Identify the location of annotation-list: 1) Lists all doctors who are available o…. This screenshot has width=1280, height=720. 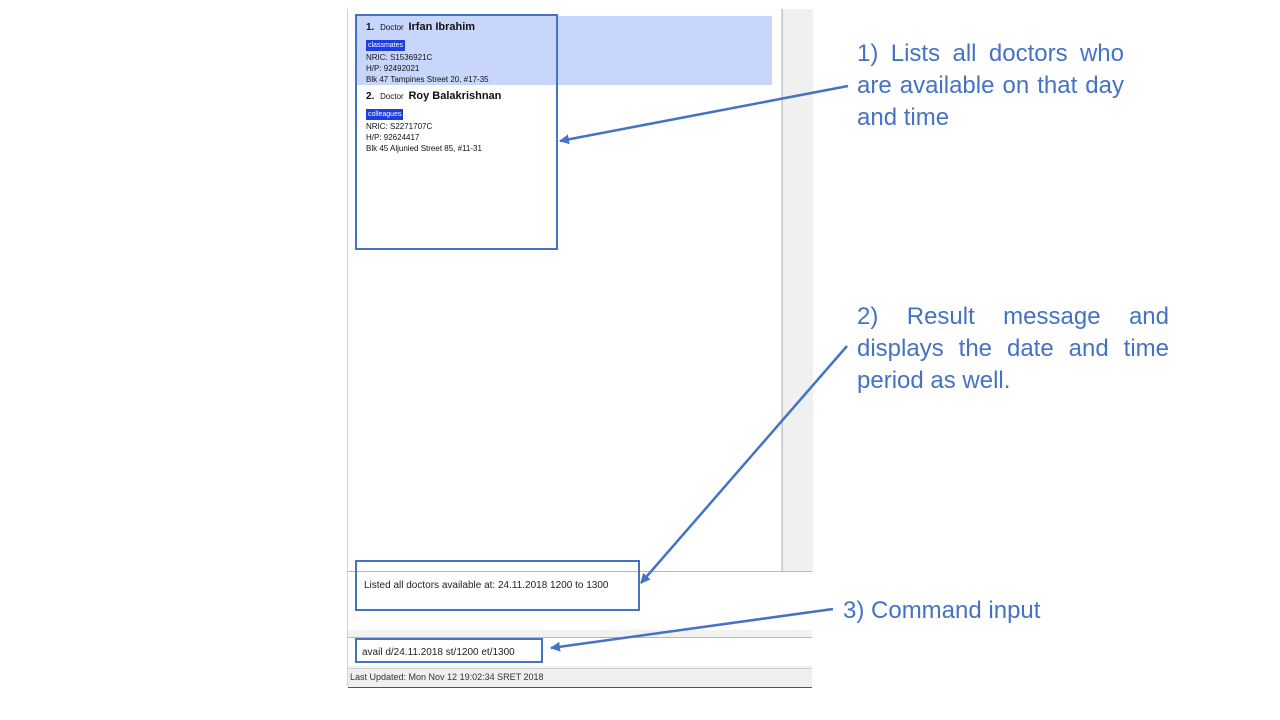
(990, 85).